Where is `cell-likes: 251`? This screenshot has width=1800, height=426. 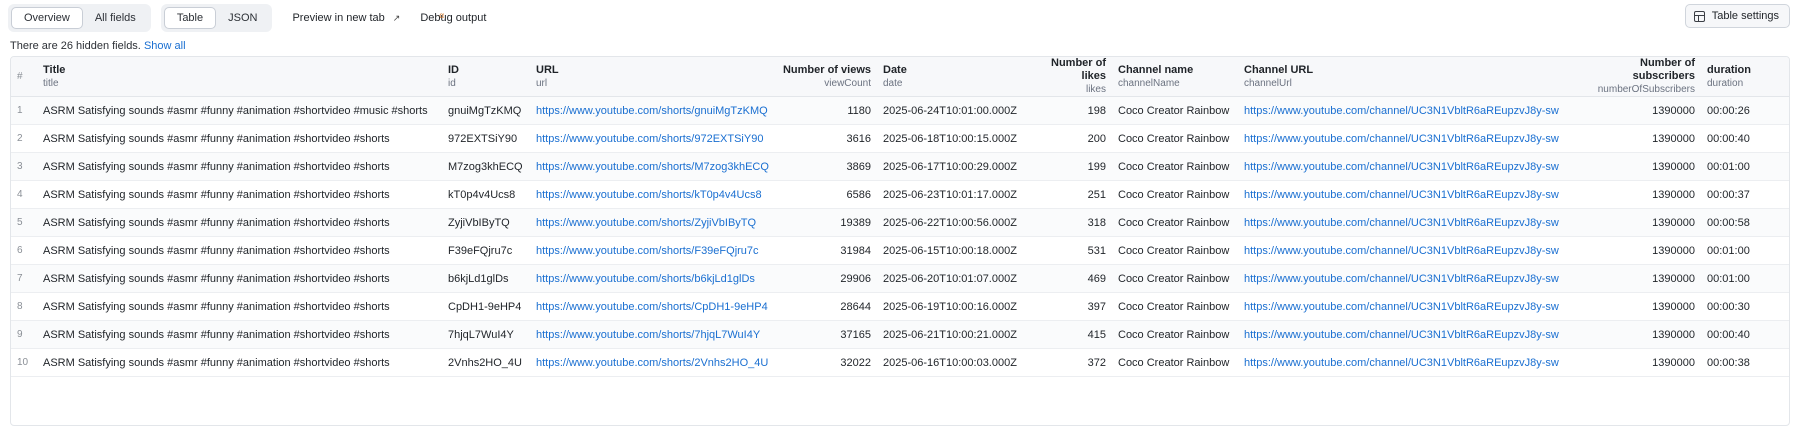 cell-likes: 251 is located at coordinates (1066, 194).